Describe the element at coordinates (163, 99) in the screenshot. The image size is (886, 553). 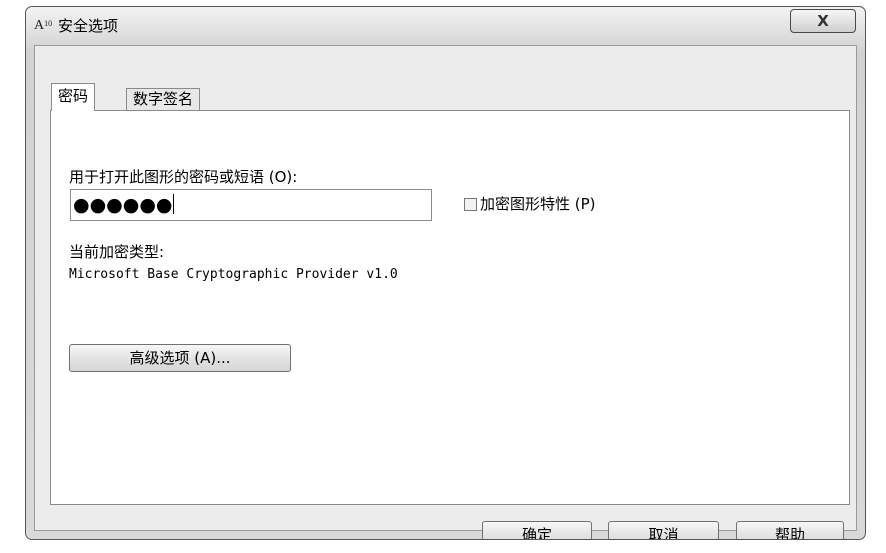
I see `tab-digital-signature: 数字签名` at that location.